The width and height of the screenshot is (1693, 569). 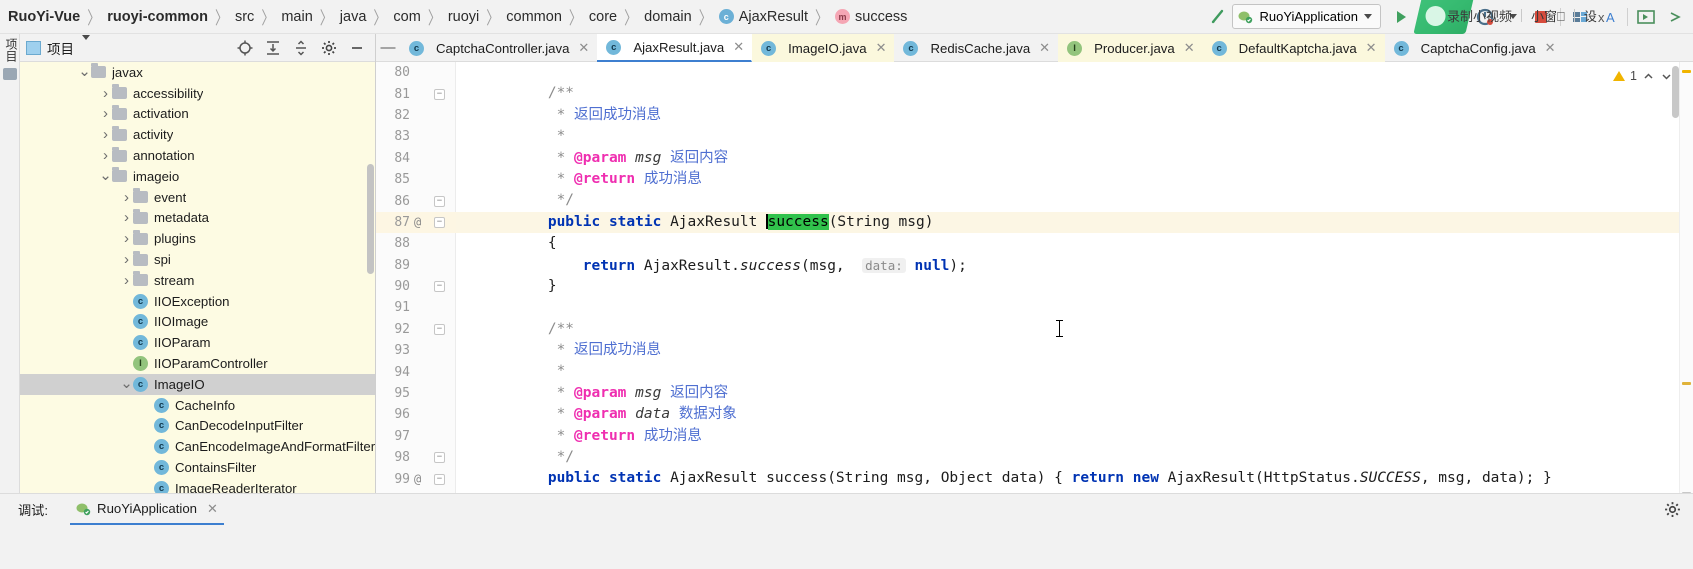 I want to click on editor-scrollbar, so click(x=1675, y=92).